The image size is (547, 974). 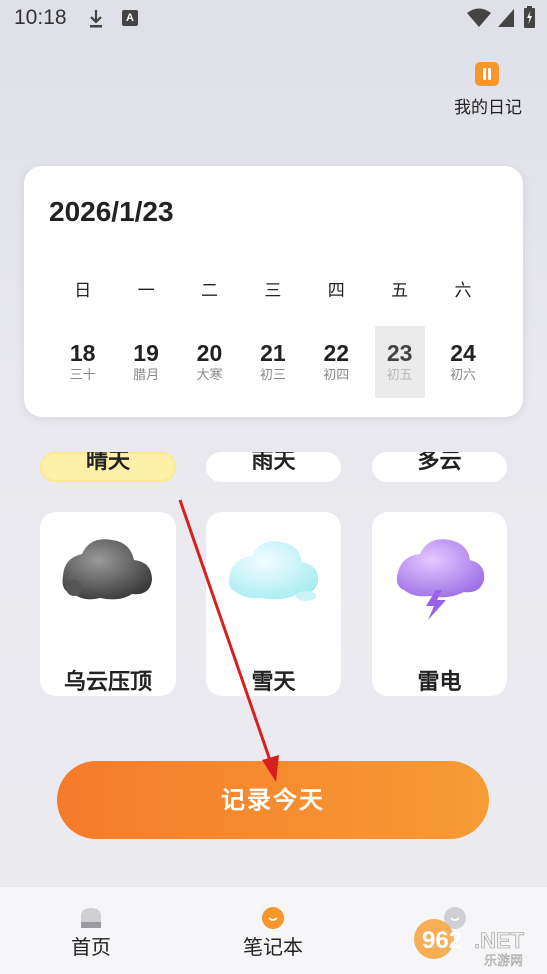 I want to click on day-cell: 20 大寒, so click(x=209, y=362).